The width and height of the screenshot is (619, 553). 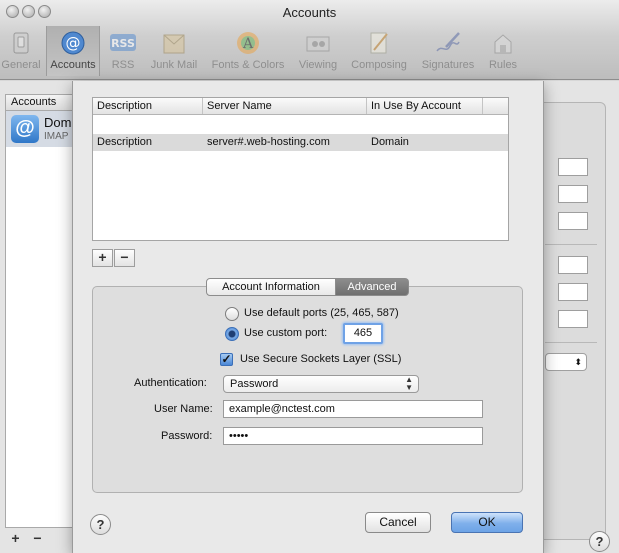 I want to click on svg-text: A, so click(x=248, y=44).